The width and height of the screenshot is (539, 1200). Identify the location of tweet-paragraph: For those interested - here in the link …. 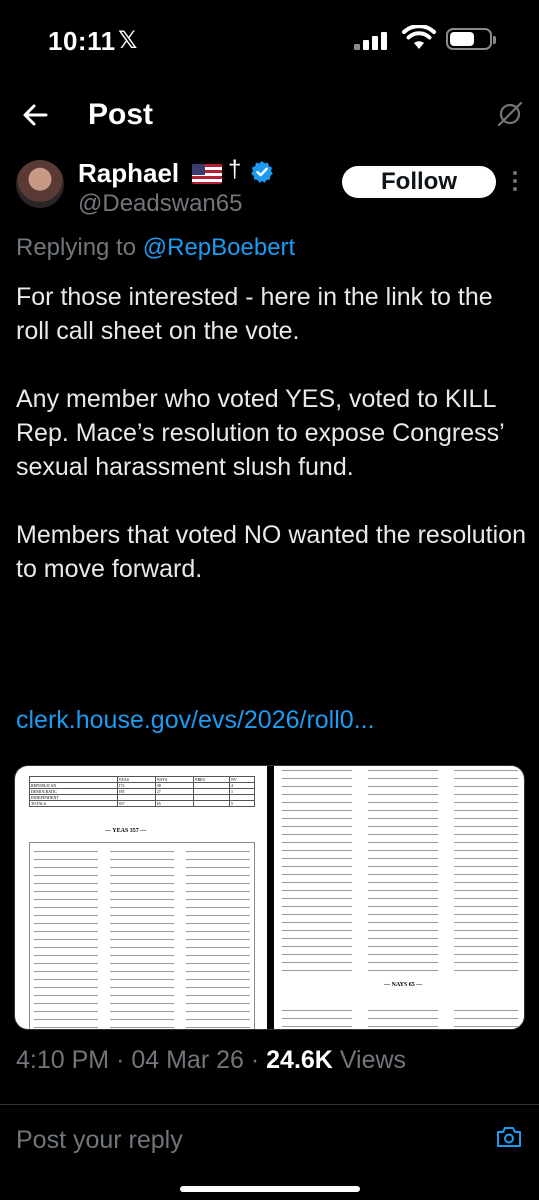
(254, 314).